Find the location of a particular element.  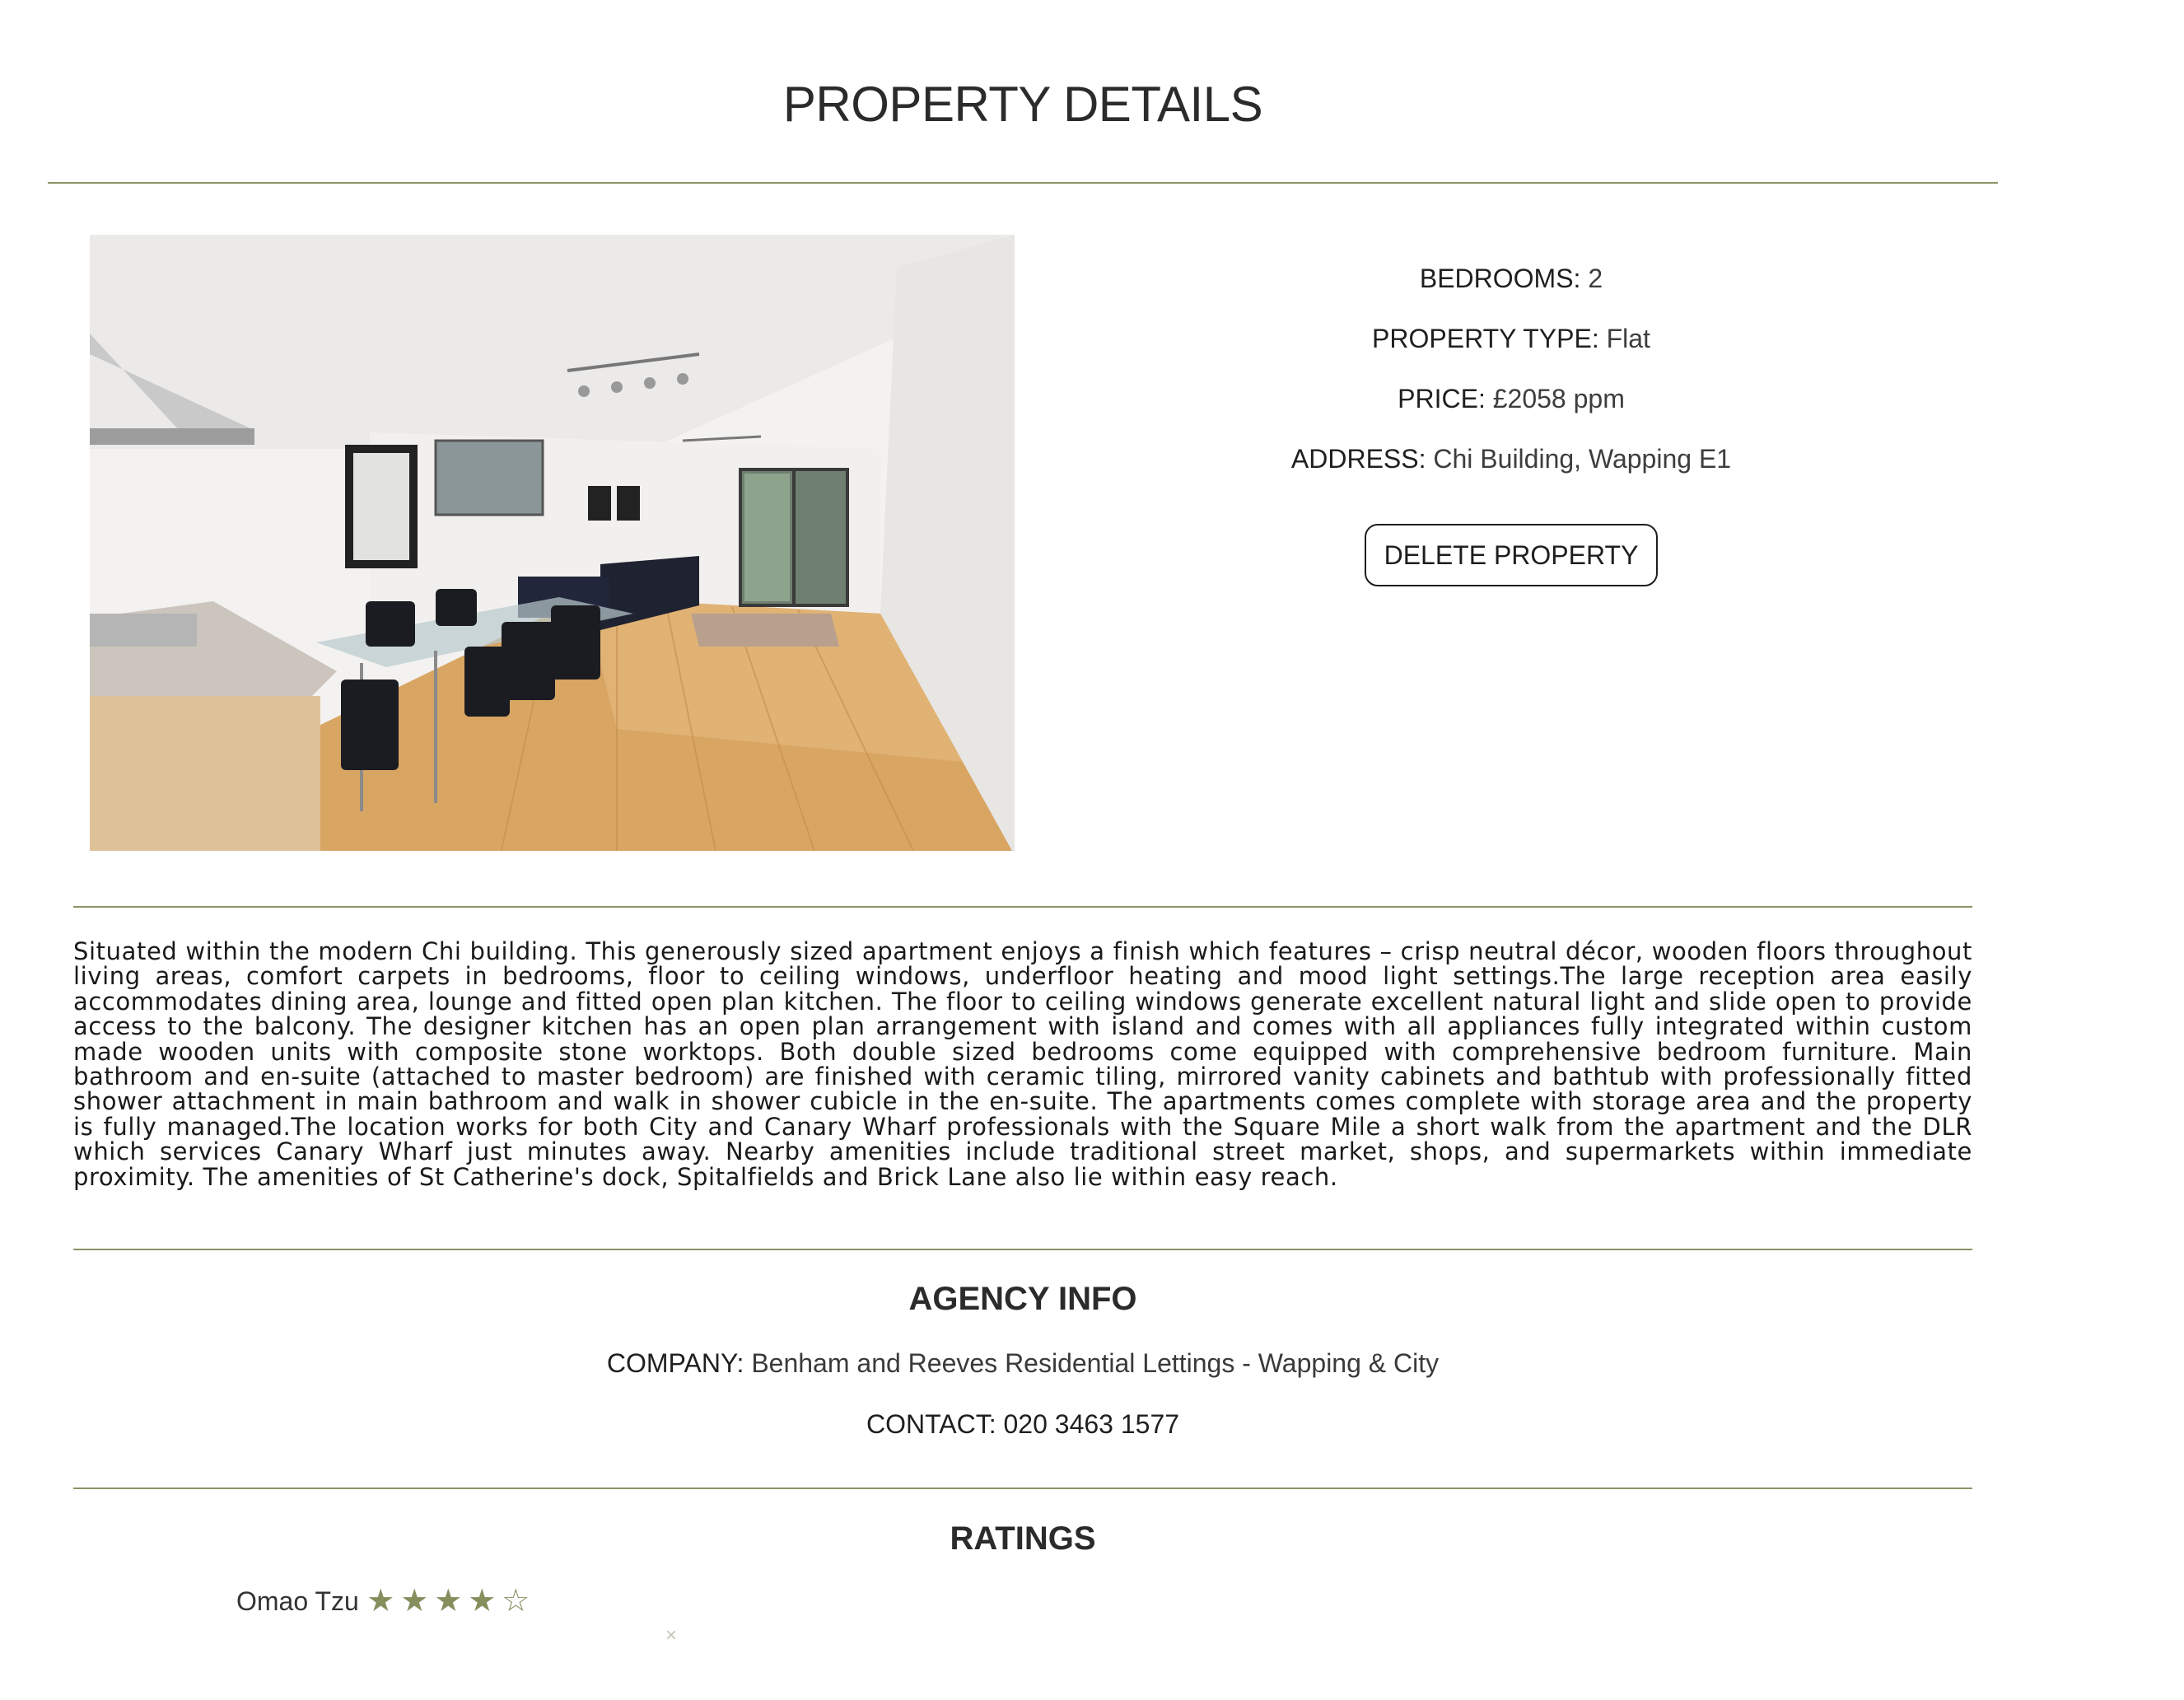

contact-label: CONTACT: is located at coordinates (931, 1424).